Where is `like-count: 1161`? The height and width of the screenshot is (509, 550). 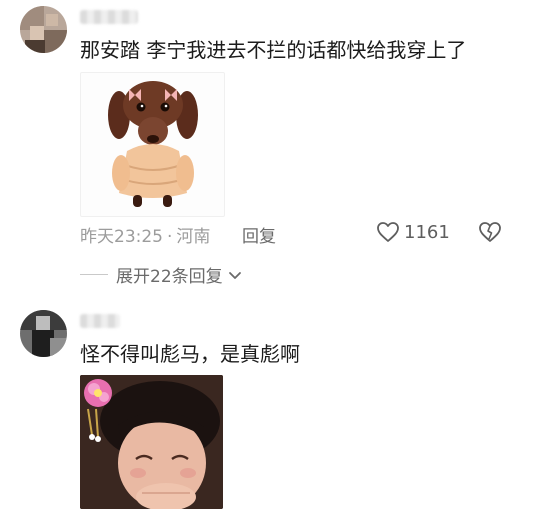
like-count: 1161 is located at coordinates (427, 232).